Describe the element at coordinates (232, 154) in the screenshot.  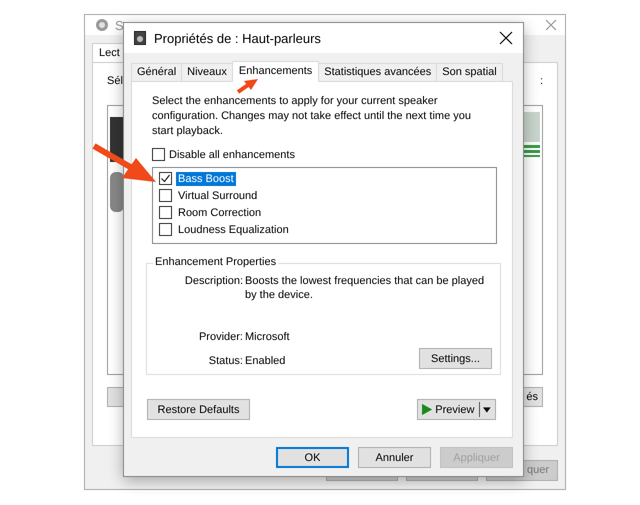
I see `checkbox-label: Disable all enhancements` at that location.